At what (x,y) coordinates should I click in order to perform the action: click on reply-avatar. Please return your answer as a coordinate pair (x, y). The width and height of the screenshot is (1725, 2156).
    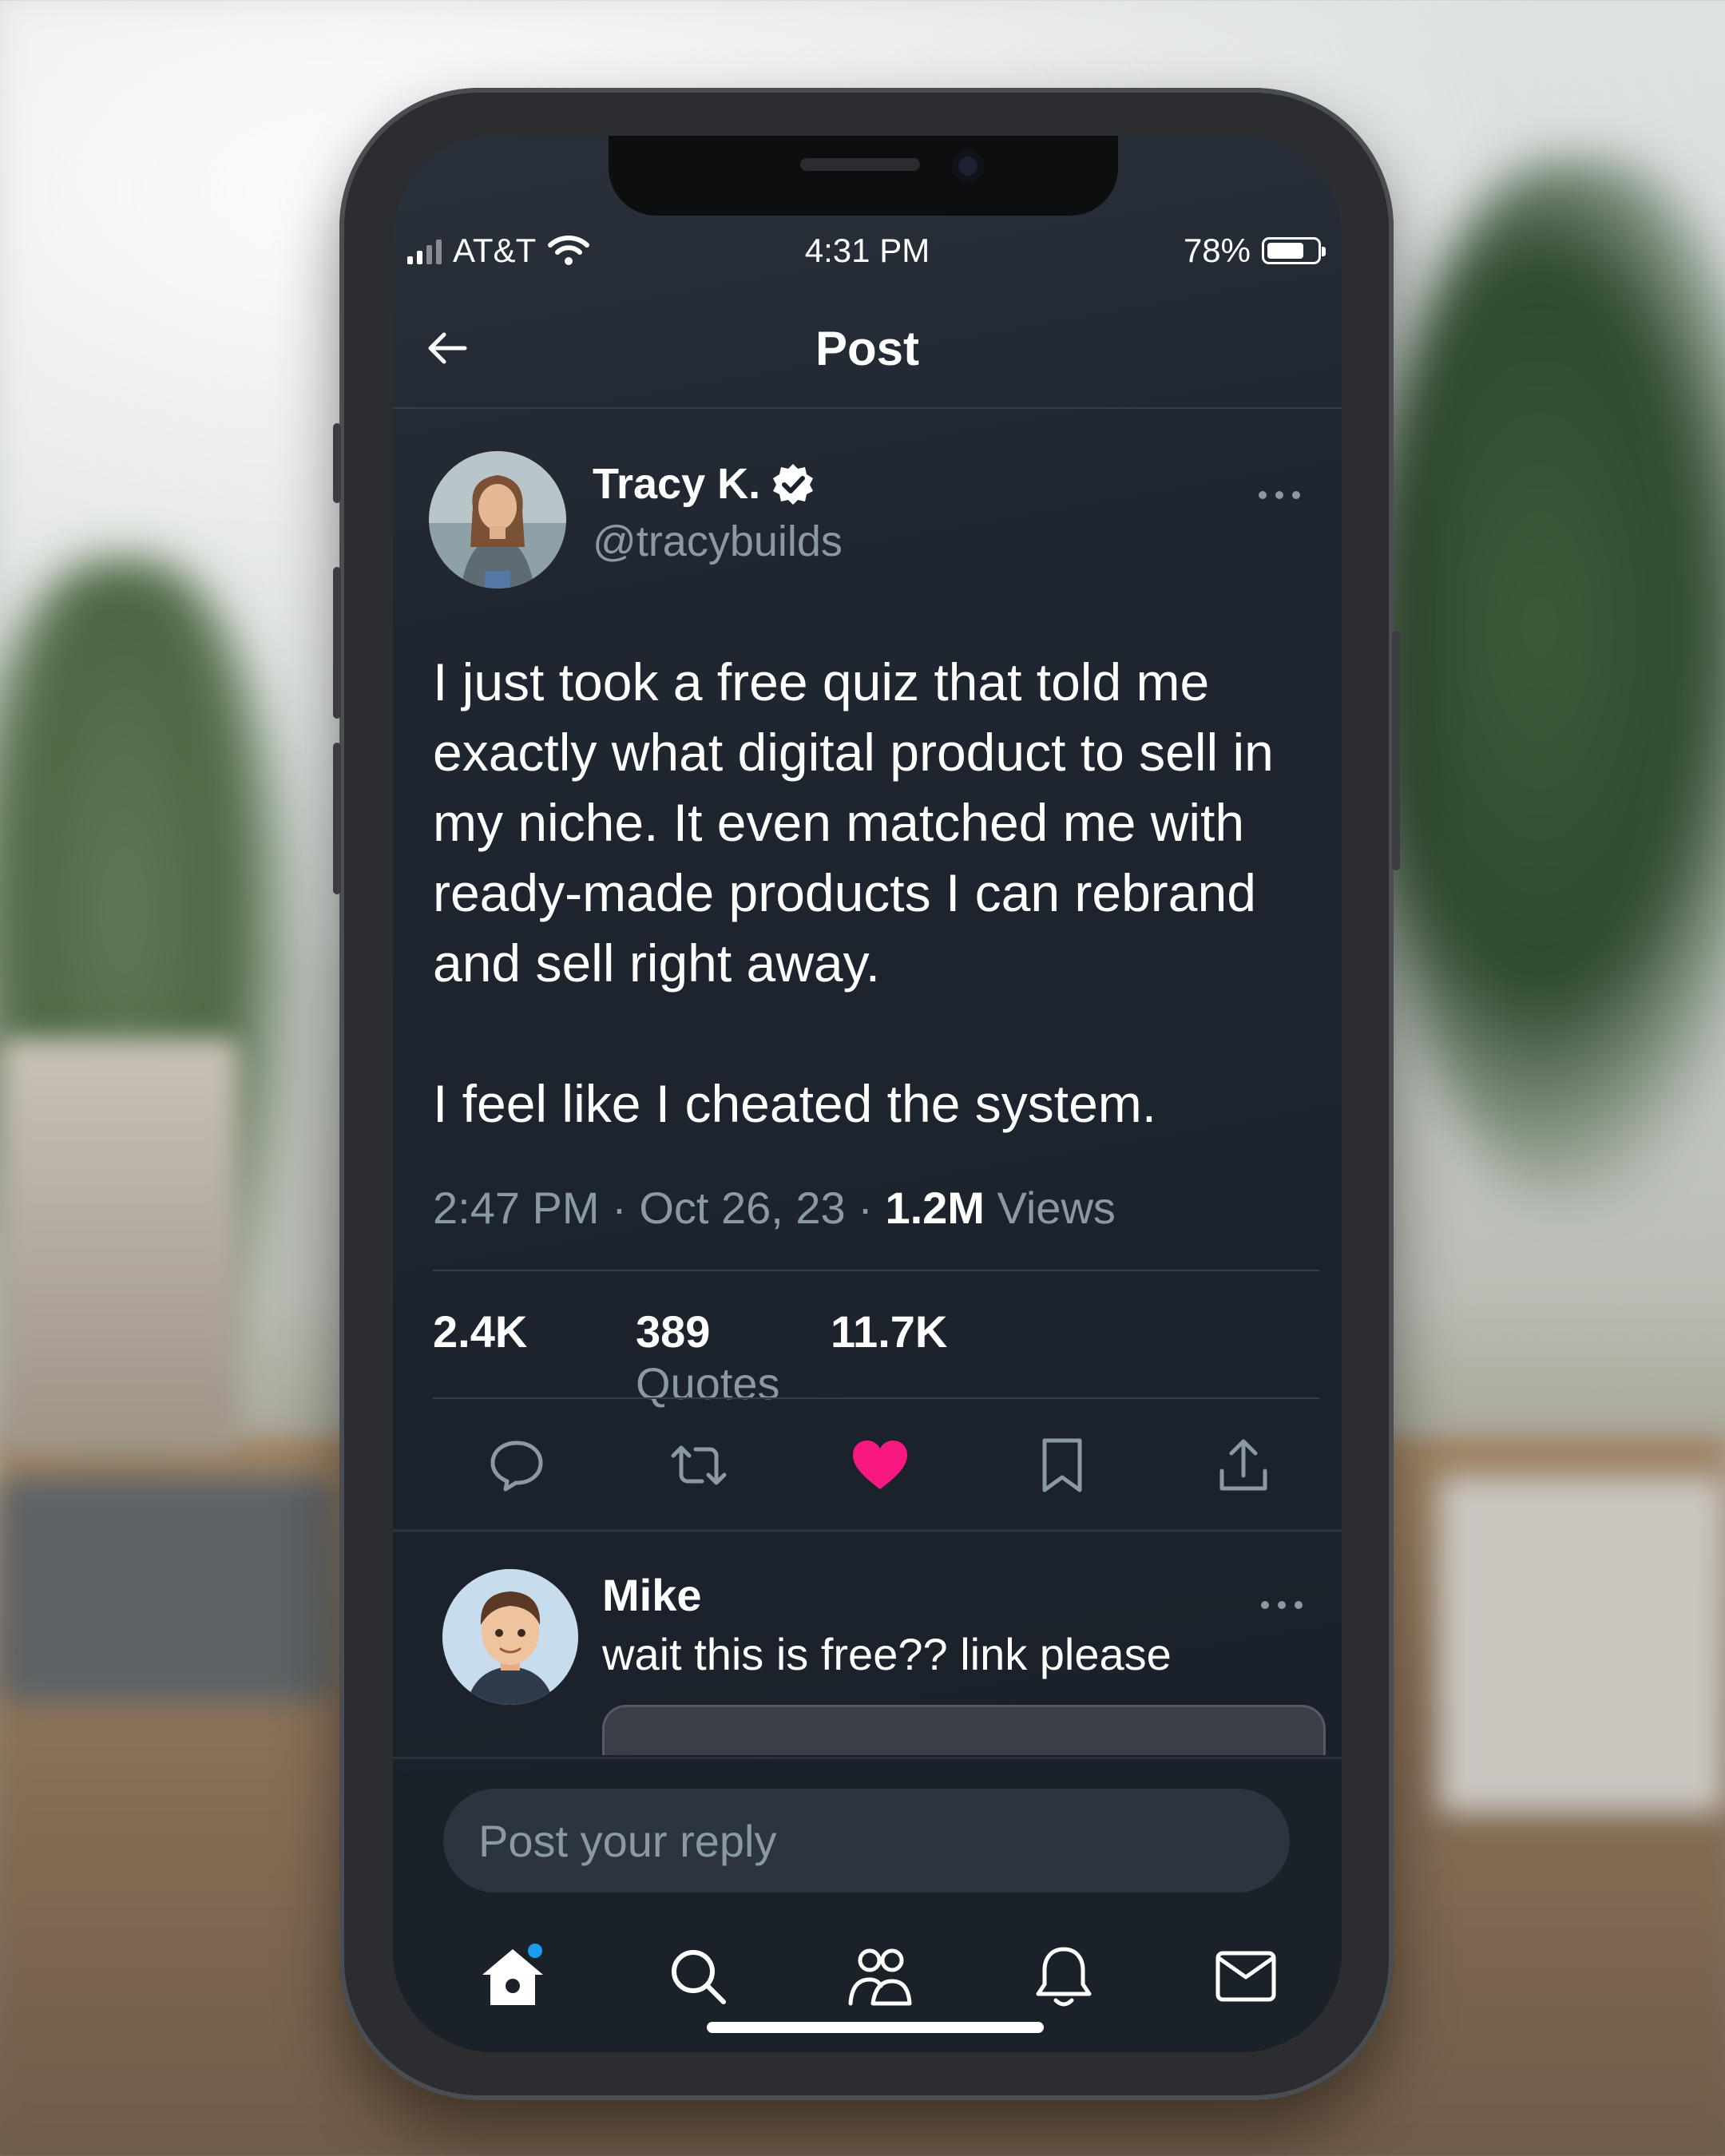
    Looking at the image, I should click on (510, 1637).